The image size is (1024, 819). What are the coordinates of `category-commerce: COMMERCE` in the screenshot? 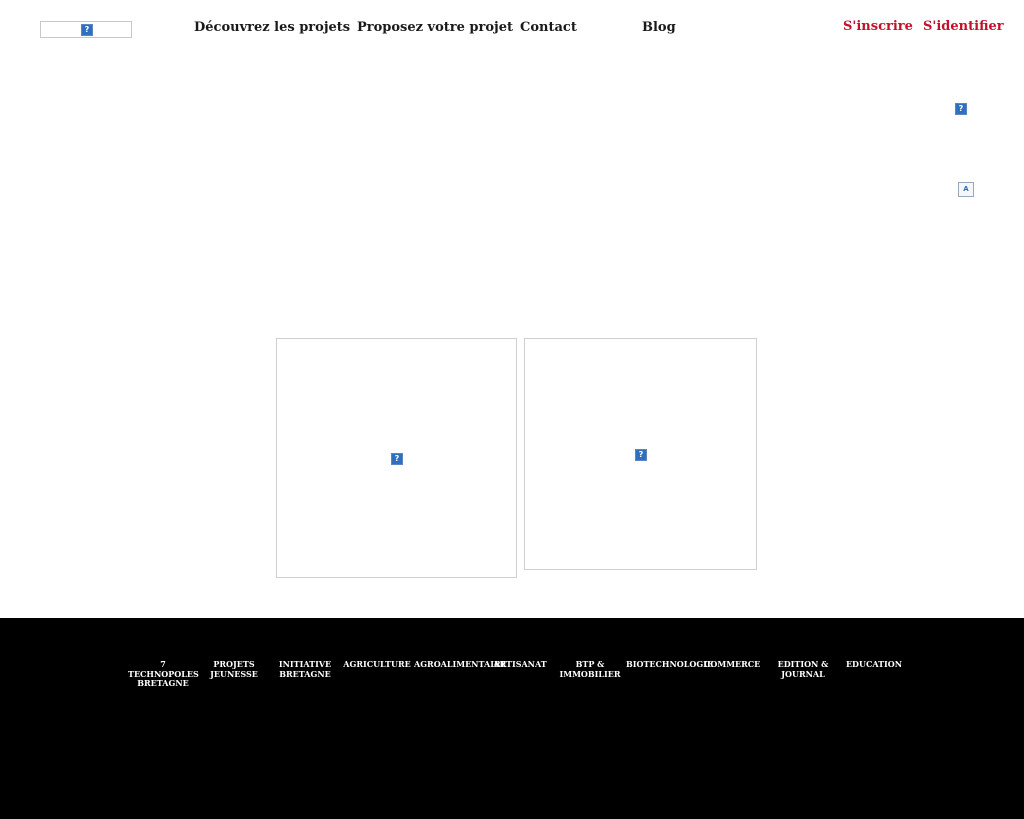 It's located at (732, 664).